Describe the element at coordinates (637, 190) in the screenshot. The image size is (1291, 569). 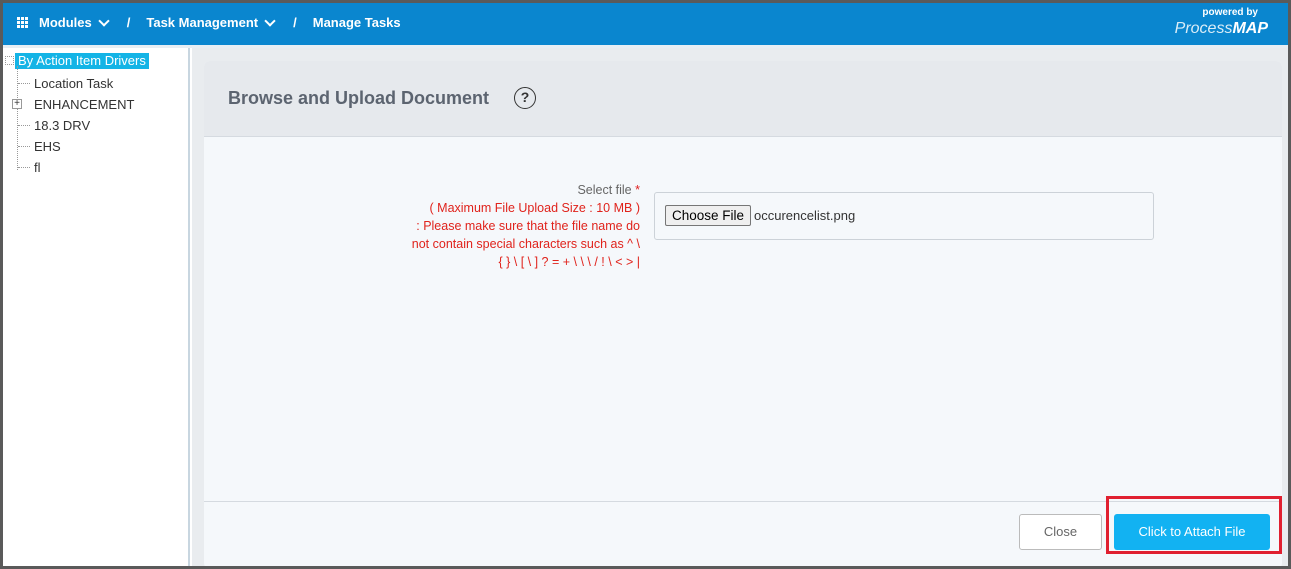
I see `required-mark: *` at that location.